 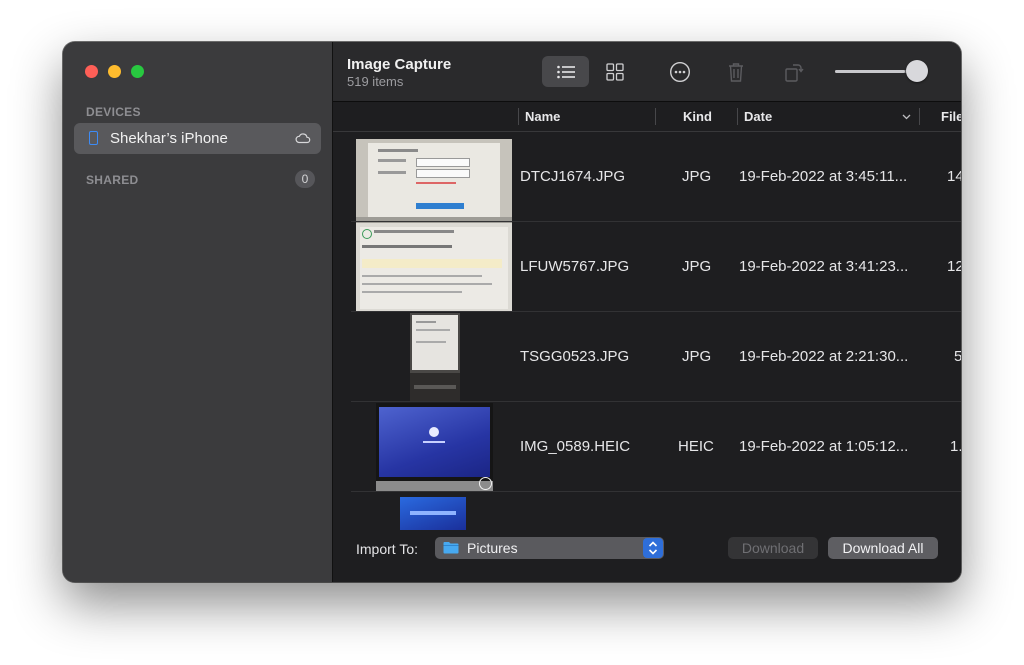 I want to click on app-title: Image Capture, so click(x=399, y=64).